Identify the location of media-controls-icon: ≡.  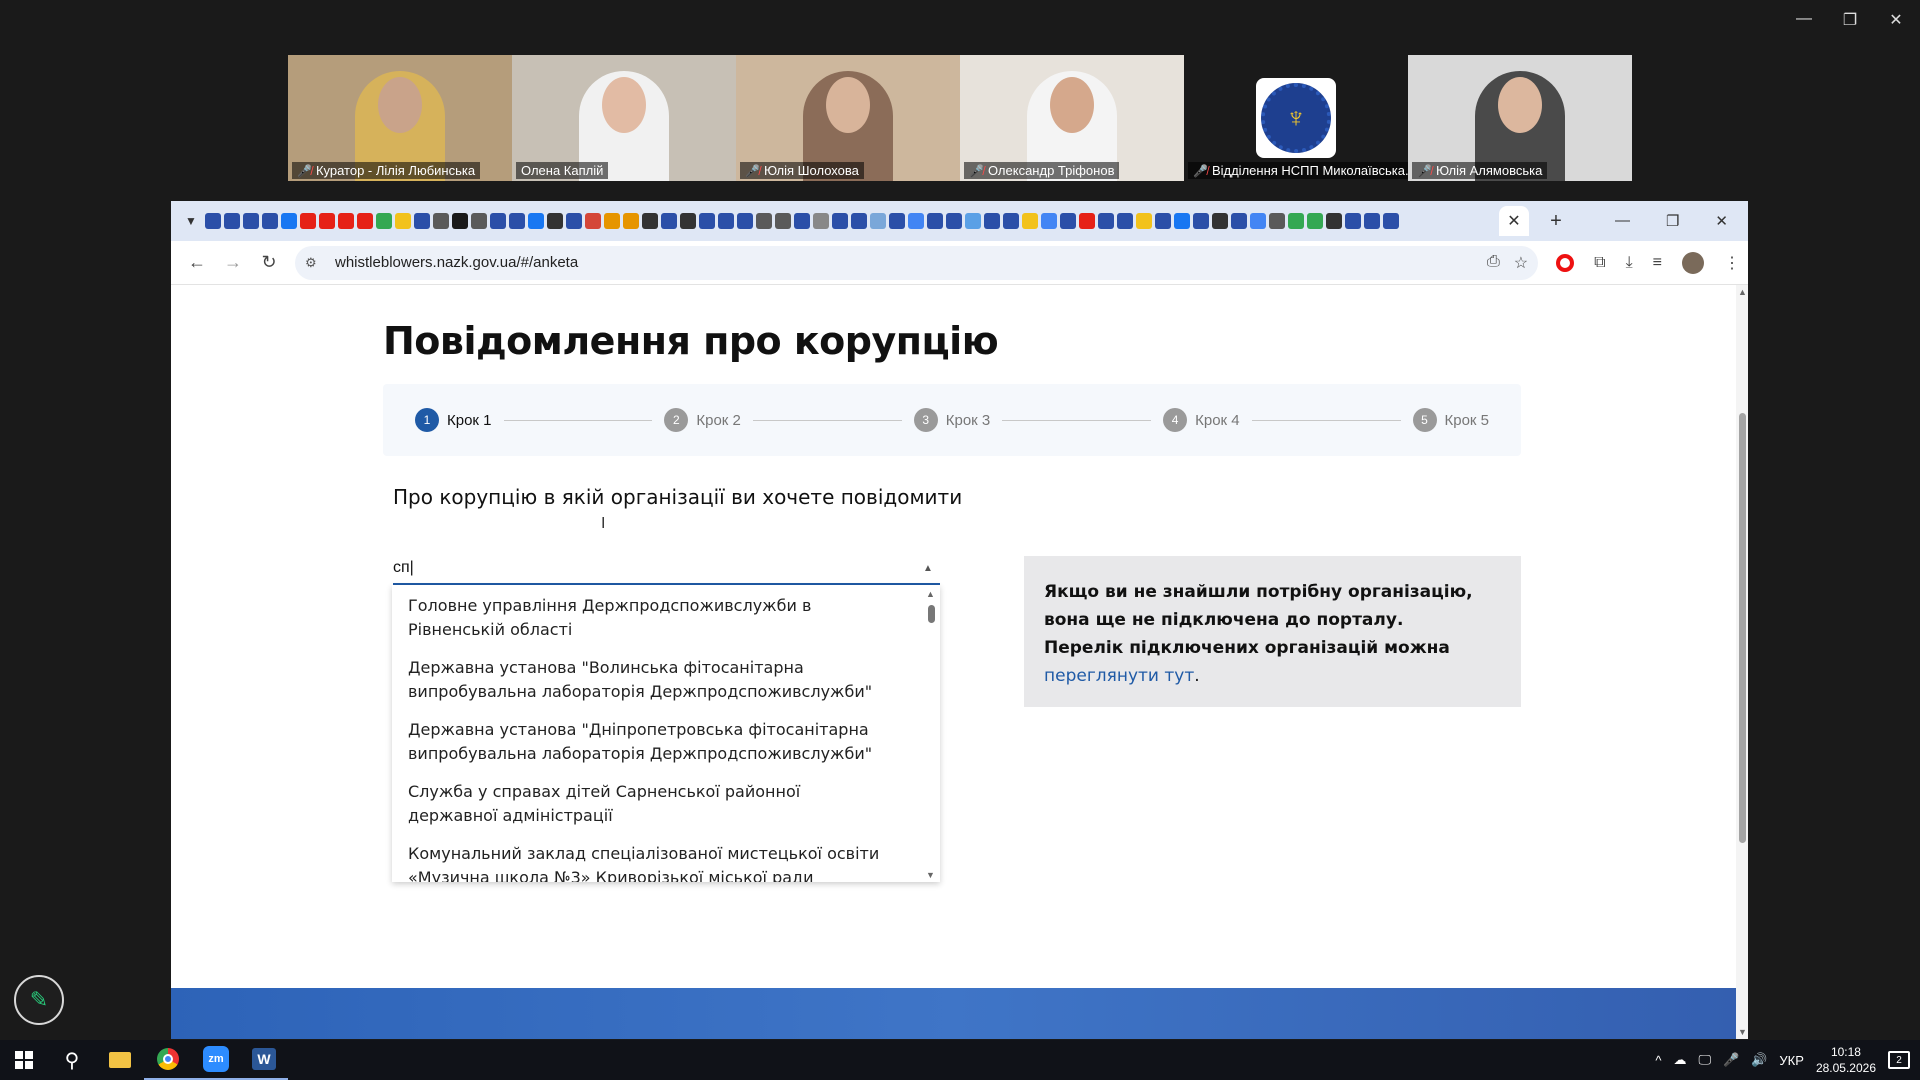
(1657, 263).